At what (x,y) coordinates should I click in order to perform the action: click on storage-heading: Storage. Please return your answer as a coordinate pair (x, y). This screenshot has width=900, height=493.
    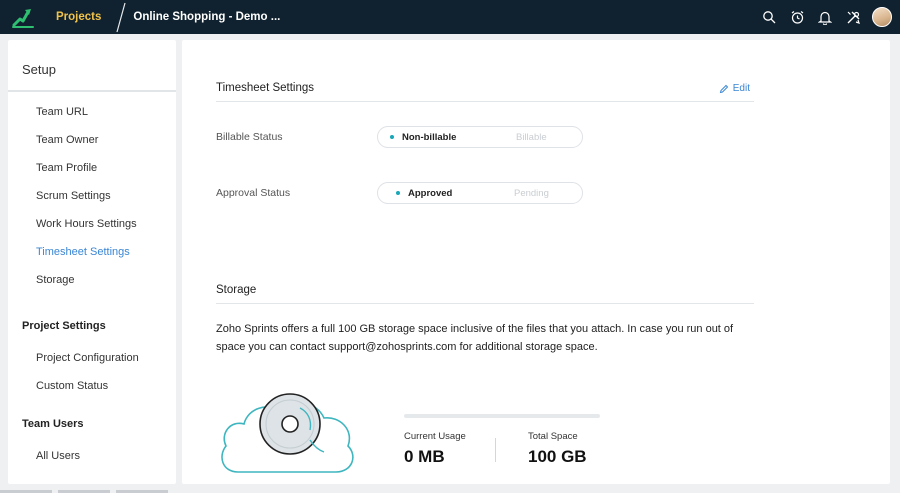
    Looking at the image, I should click on (236, 290).